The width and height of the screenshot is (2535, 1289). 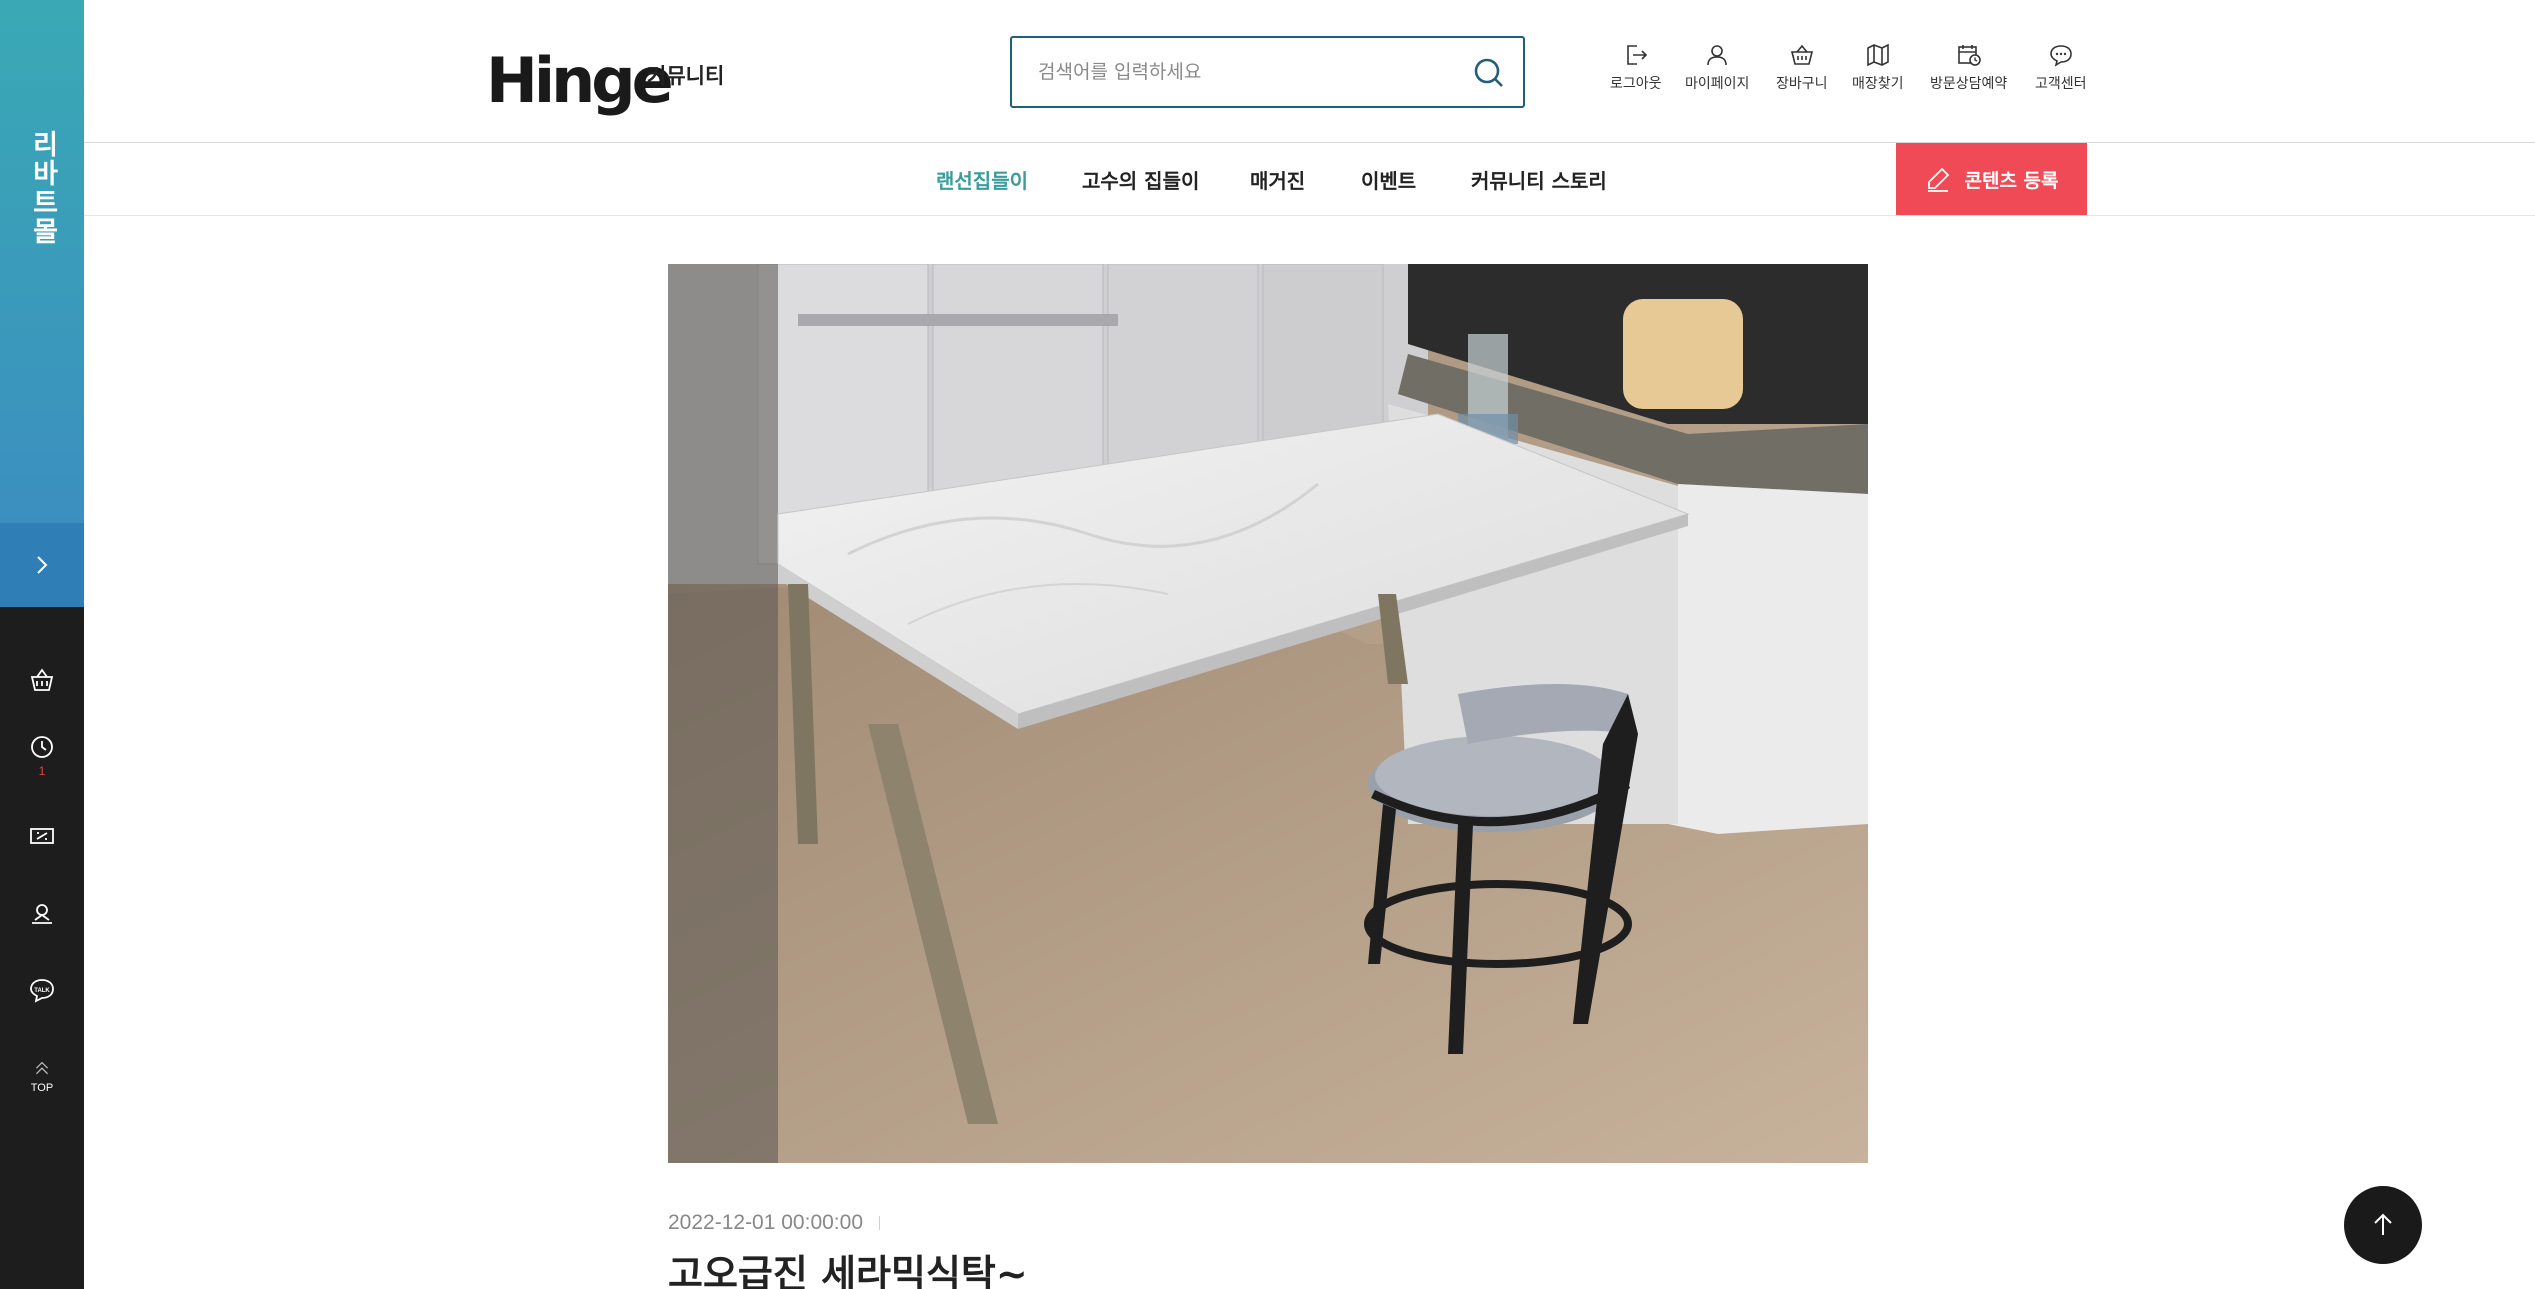 What do you see at coordinates (42, 771) in the screenshot?
I see `recent-count-badge: 1` at bounding box center [42, 771].